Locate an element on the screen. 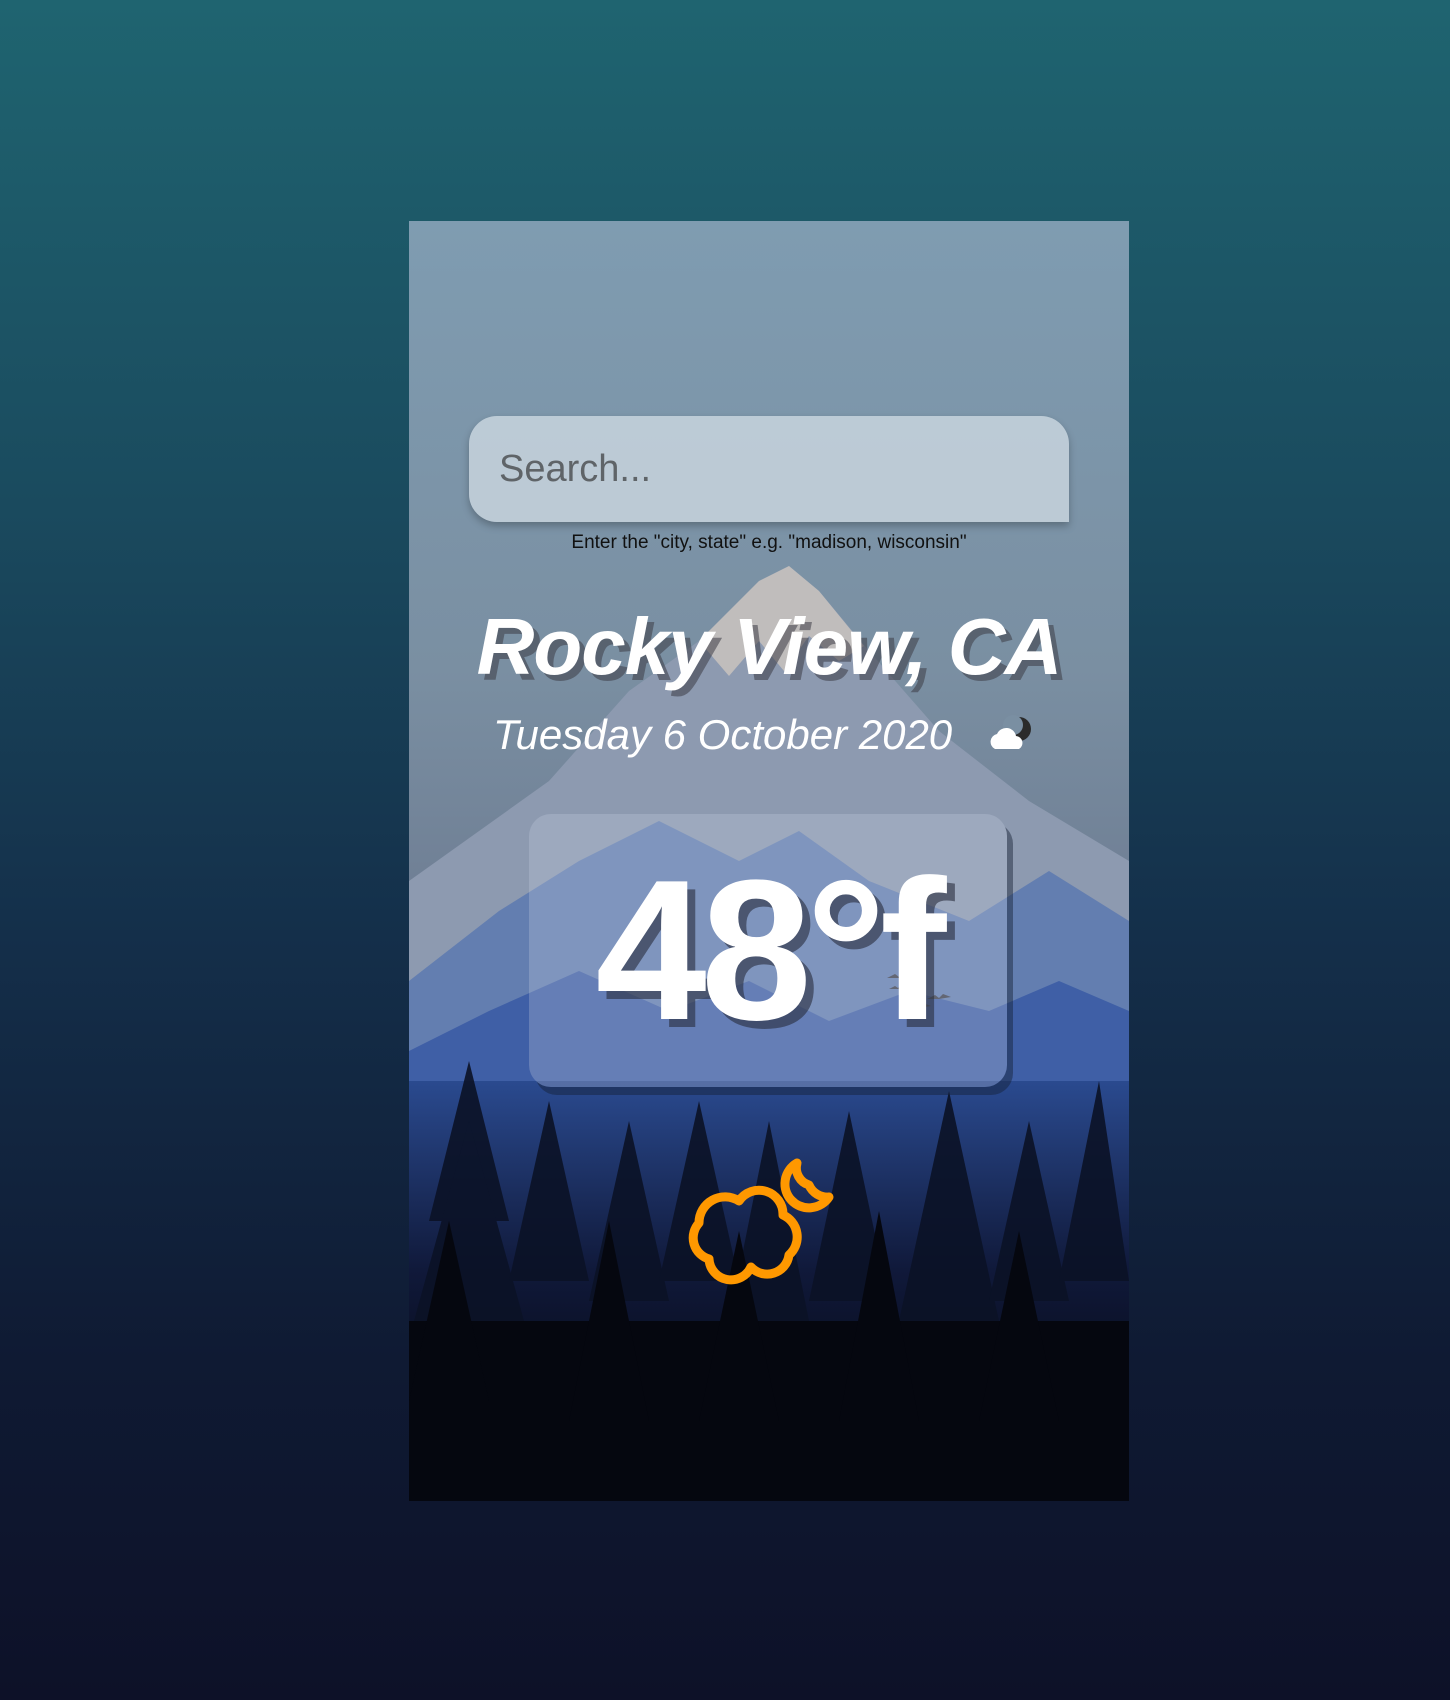 The height and width of the screenshot is (1700, 1450). date-row: Tuesday 6 October 2020 is located at coordinates (769, 741).